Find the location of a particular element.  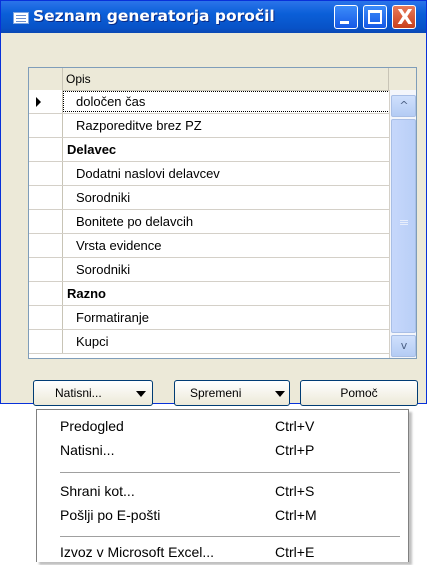

menu-item-shortcut: Ctrl+E is located at coordinates (295, 552).